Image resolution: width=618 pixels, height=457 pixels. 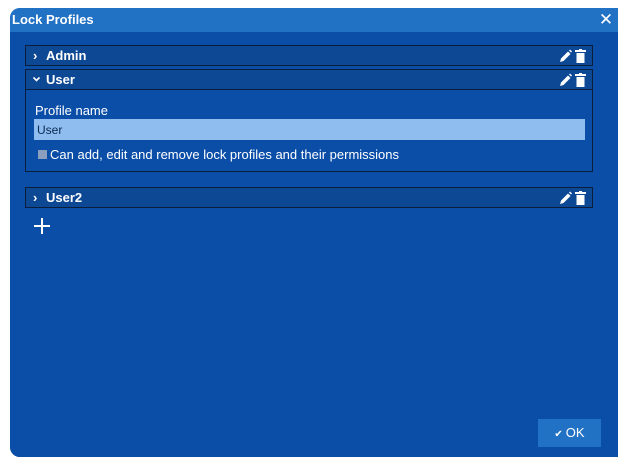 What do you see at coordinates (42, 154) in the screenshot?
I see `permission-checkbox` at bounding box center [42, 154].